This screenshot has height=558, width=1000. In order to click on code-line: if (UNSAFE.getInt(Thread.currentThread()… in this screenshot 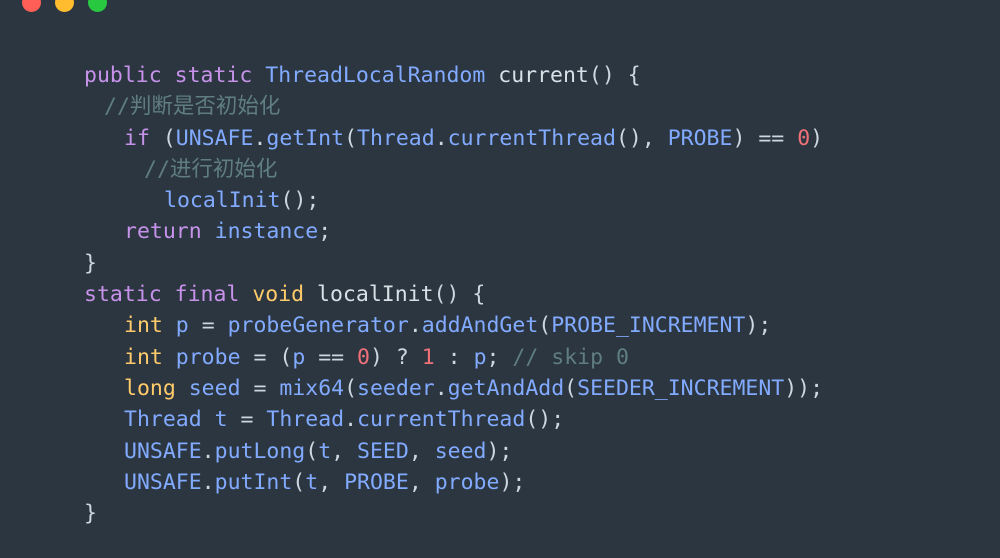, I will do `click(500, 138)`.